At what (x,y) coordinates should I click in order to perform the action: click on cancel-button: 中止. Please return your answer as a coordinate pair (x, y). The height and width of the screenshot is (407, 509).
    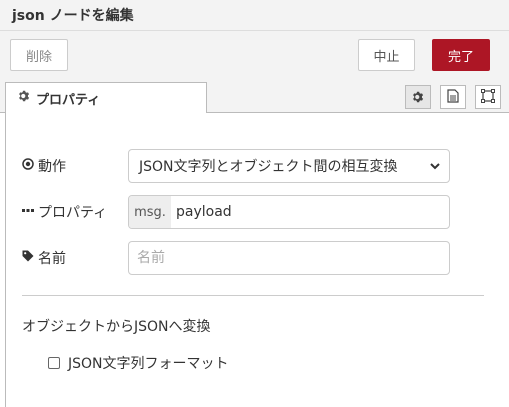
    Looking at the image, I should click on (386, 55).